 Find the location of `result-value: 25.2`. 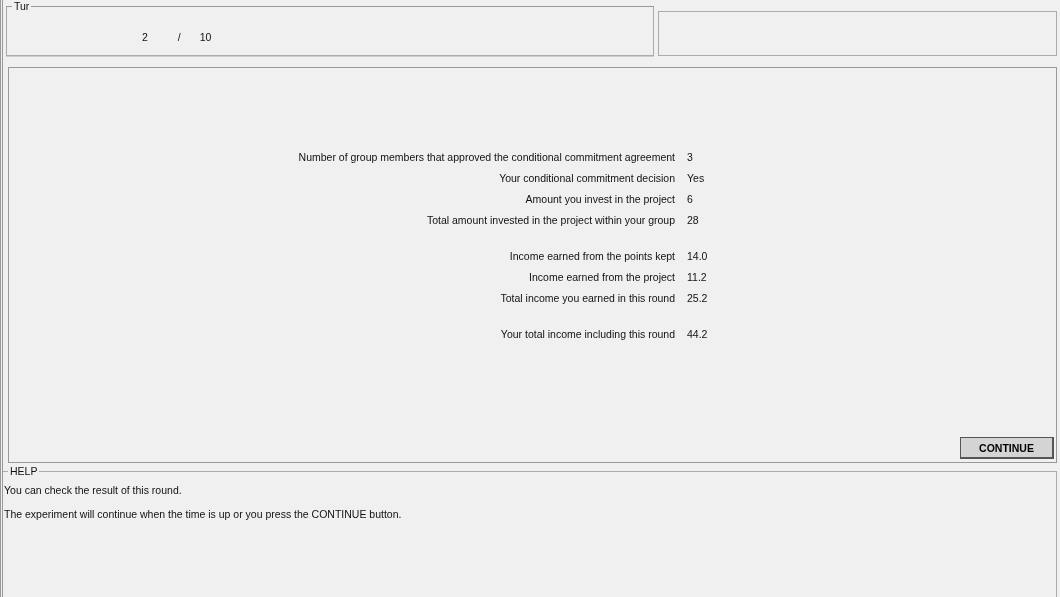

result-value: 25.2 is located at coordinates (697, 298).